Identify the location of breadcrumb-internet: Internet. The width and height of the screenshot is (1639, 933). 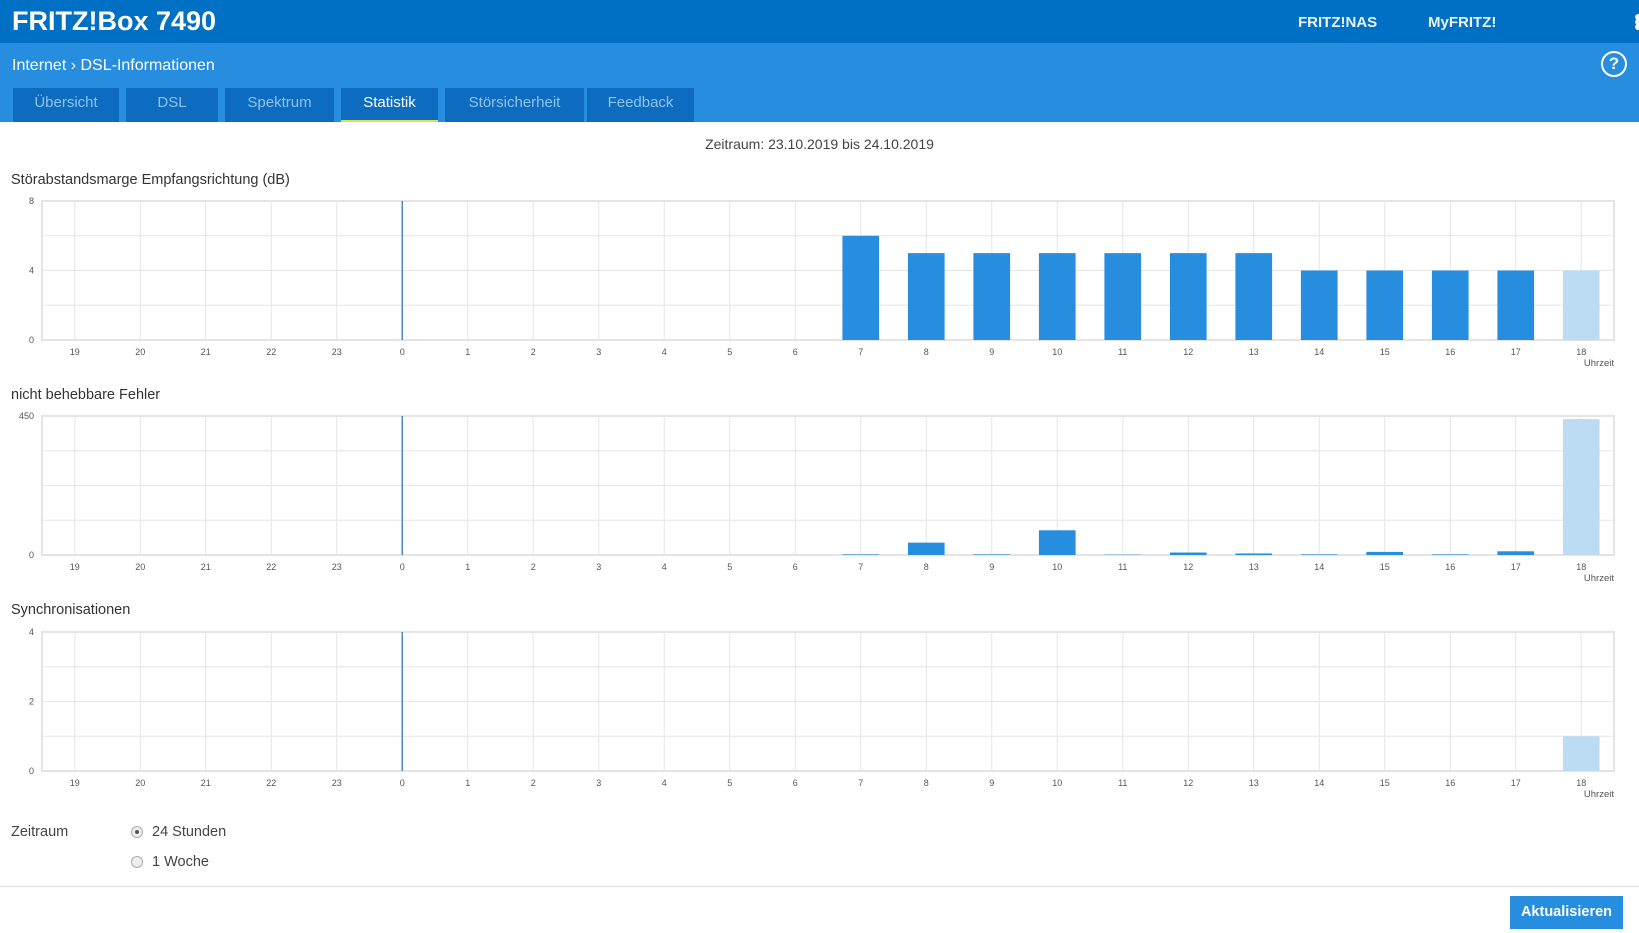
(39, 65).